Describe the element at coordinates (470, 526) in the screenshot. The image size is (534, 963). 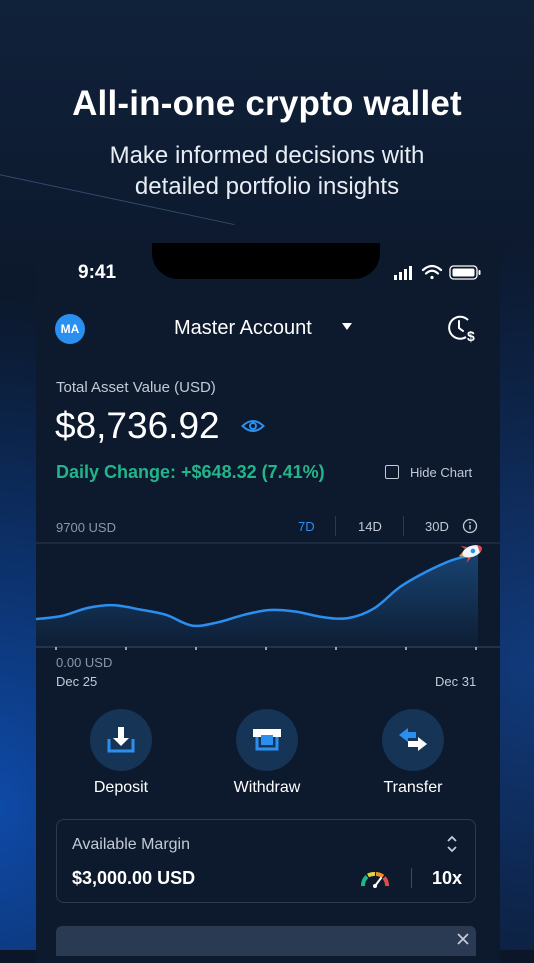
I see `info-icon` at that location.